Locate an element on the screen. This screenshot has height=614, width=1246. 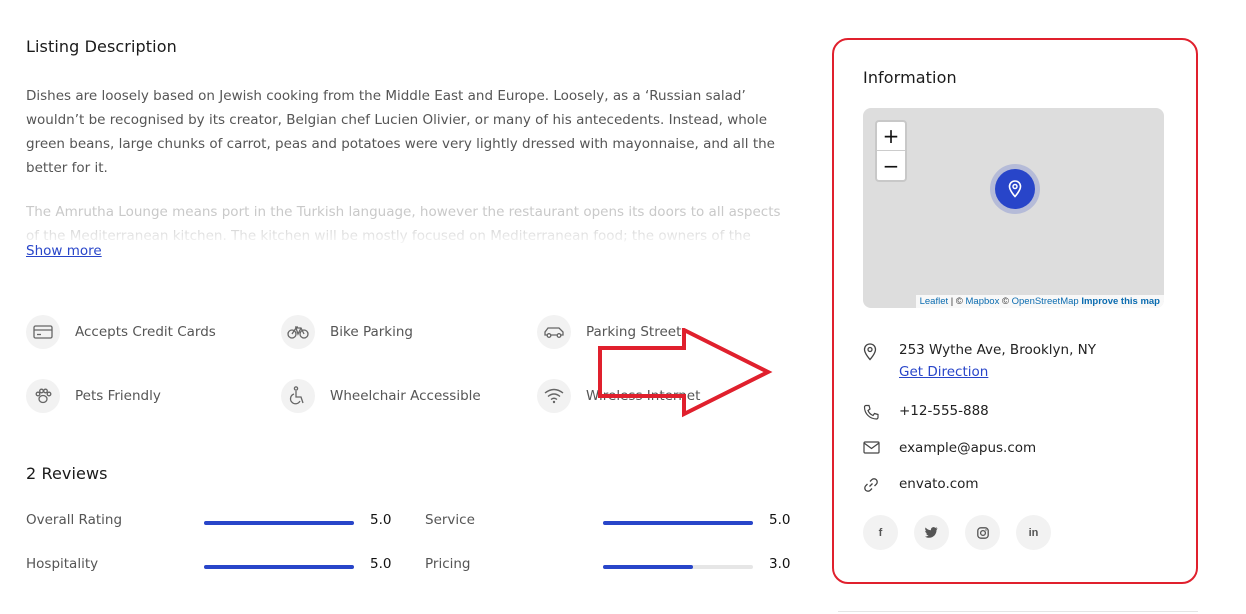
website-link: envato.com is located at coordinates (939, 484).